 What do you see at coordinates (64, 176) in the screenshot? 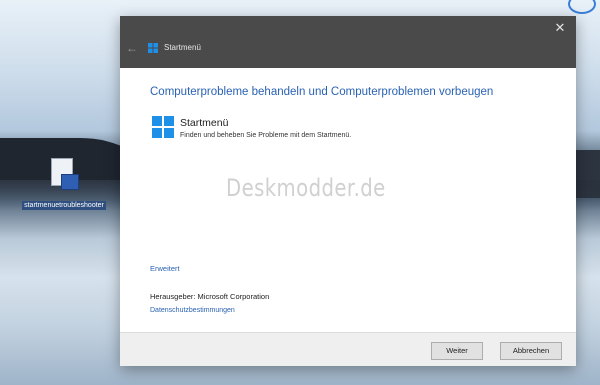
I see `troubleshooter-file-icon` at bounding box center [64, 176].